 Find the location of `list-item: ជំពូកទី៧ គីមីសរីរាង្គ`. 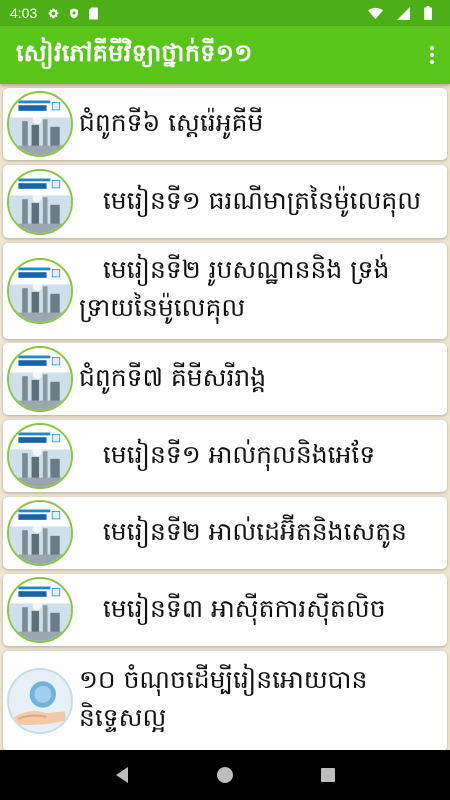

list-item: ជំពូកទី៧ គីមីសរីរាង្គ is located at coordinates (225, 379).